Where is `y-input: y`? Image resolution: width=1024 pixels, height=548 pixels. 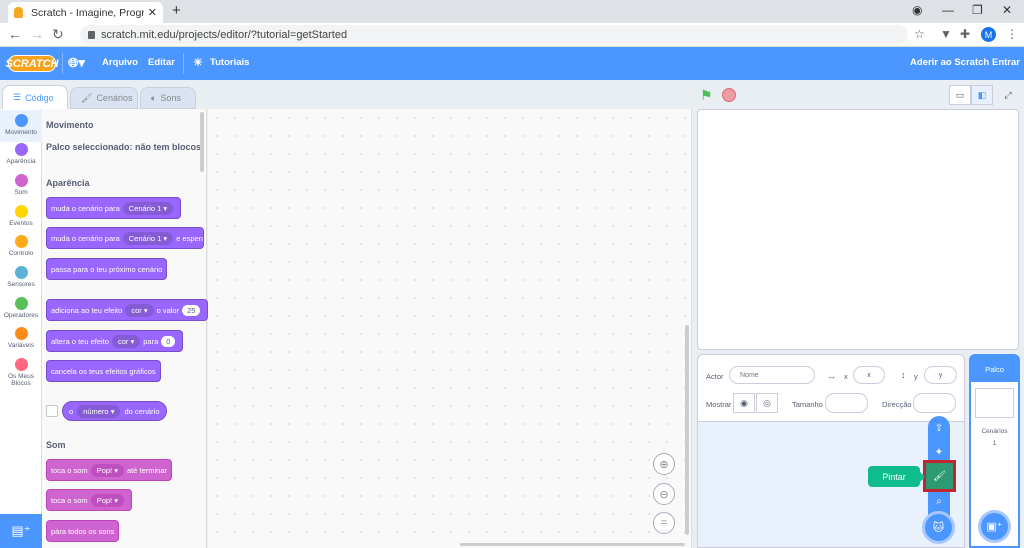
y-input: y is located at coordinates (940, 375).